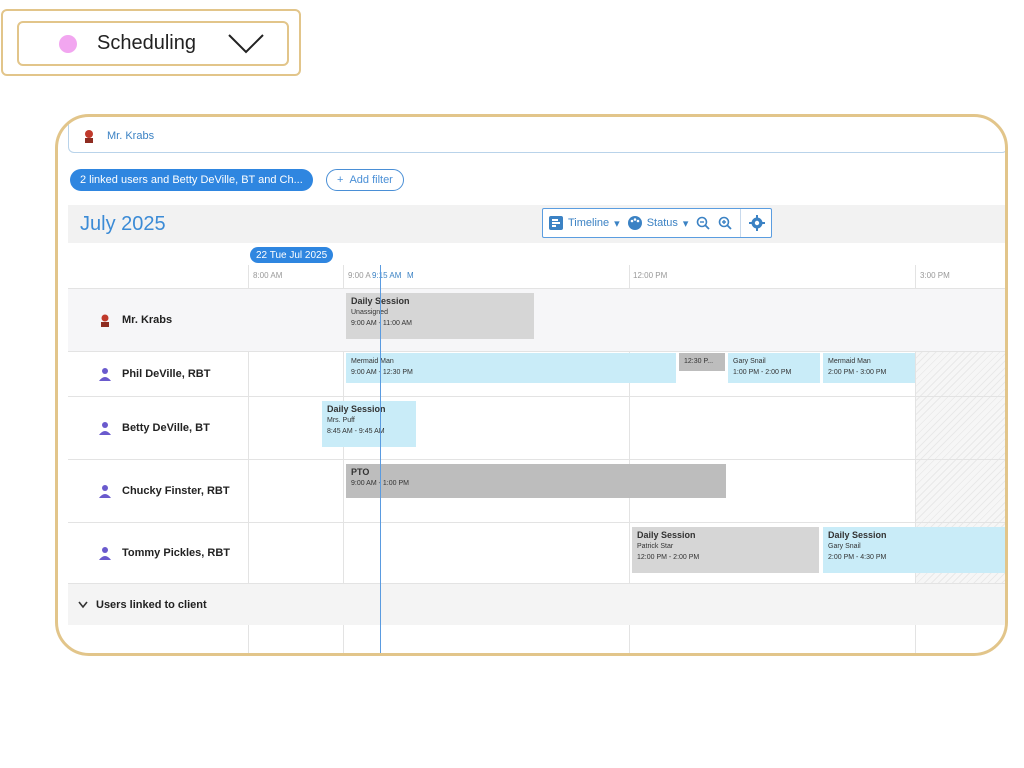 Image resolution: width=1024 pixels, height=768 pixels. What do you see at coordinates (176, 491) in the screenshot?
I see `row-name: Chucky Finster, RBT` at bounding box center [176, 491].